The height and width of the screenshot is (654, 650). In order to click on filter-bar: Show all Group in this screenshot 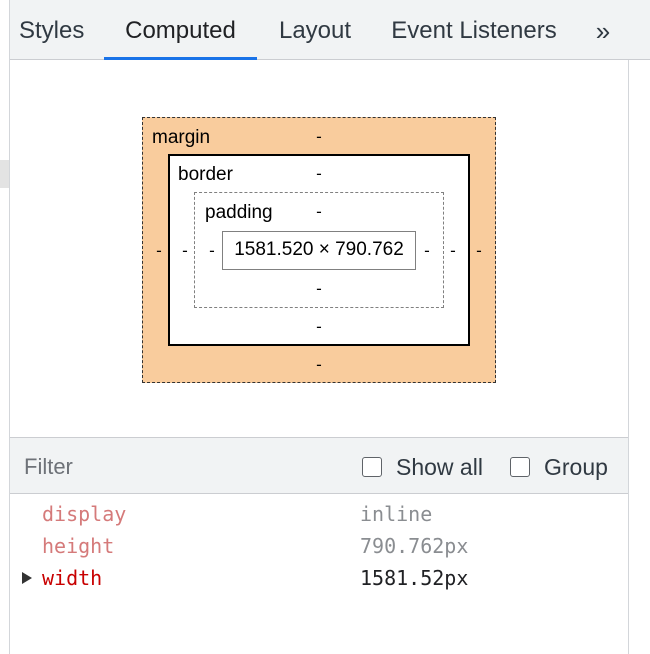, I will do `click(319, 465)`.